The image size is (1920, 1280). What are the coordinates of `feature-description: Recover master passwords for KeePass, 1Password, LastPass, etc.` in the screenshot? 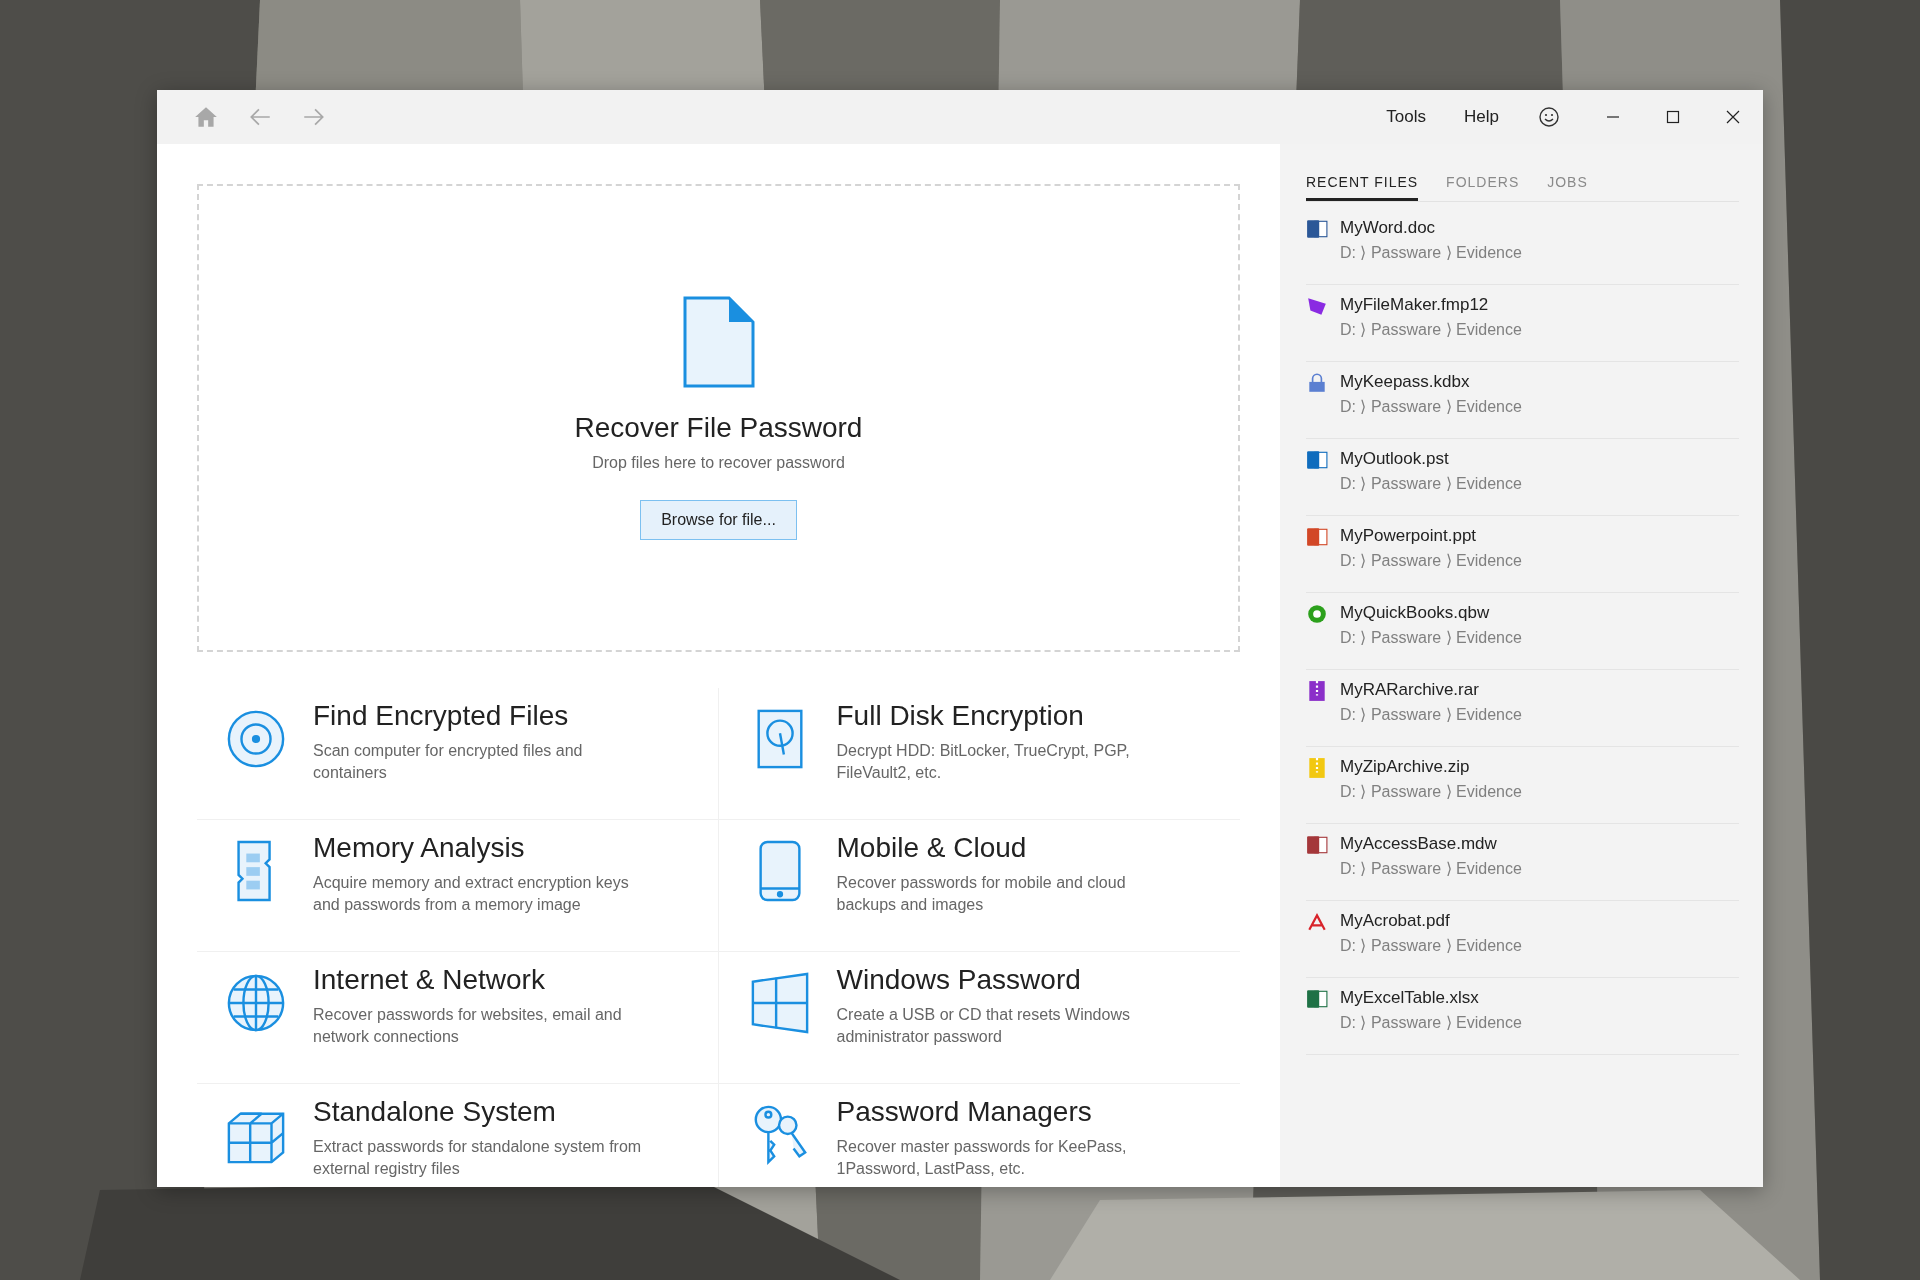 It's located at (982, 1158).